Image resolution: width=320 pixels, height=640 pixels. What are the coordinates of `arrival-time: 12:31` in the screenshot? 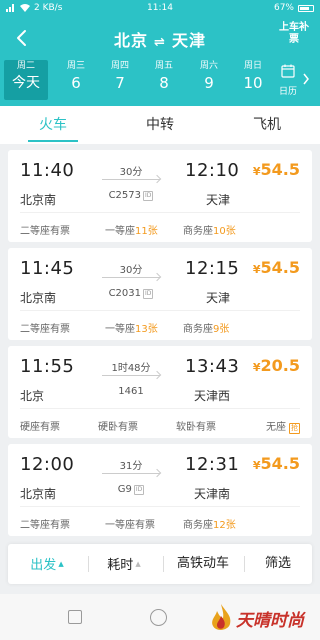 It's located at (212, 464).